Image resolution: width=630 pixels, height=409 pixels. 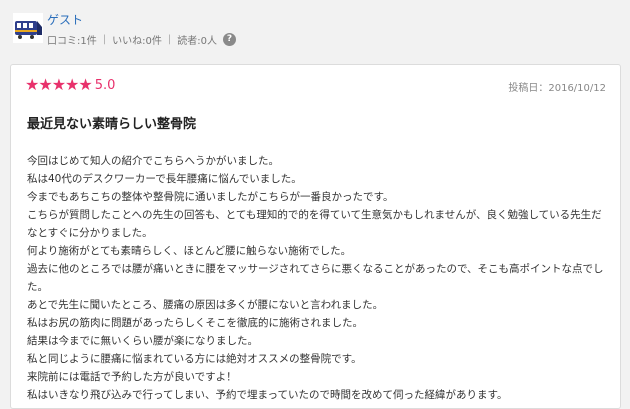 I want to click on review-count: 口コミ:1件, so click(x=72, y=41).